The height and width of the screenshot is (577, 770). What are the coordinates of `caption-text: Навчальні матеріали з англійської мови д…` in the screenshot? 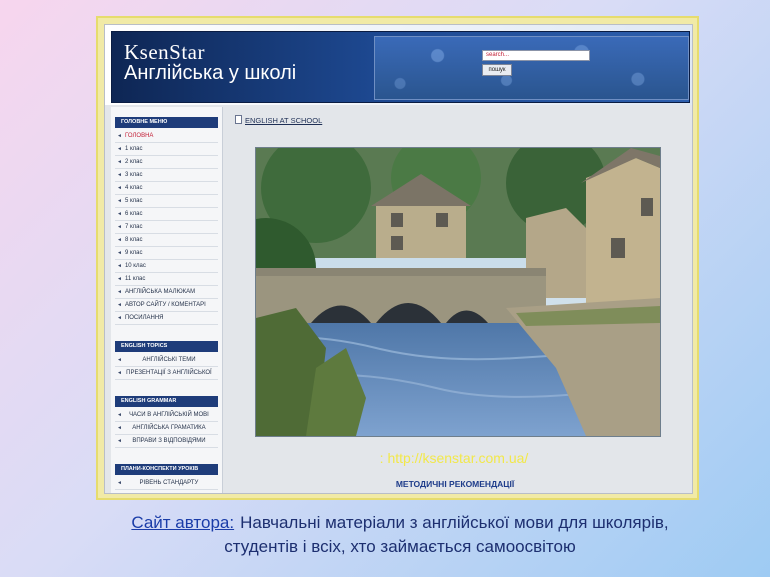 It's located at (446, 534).